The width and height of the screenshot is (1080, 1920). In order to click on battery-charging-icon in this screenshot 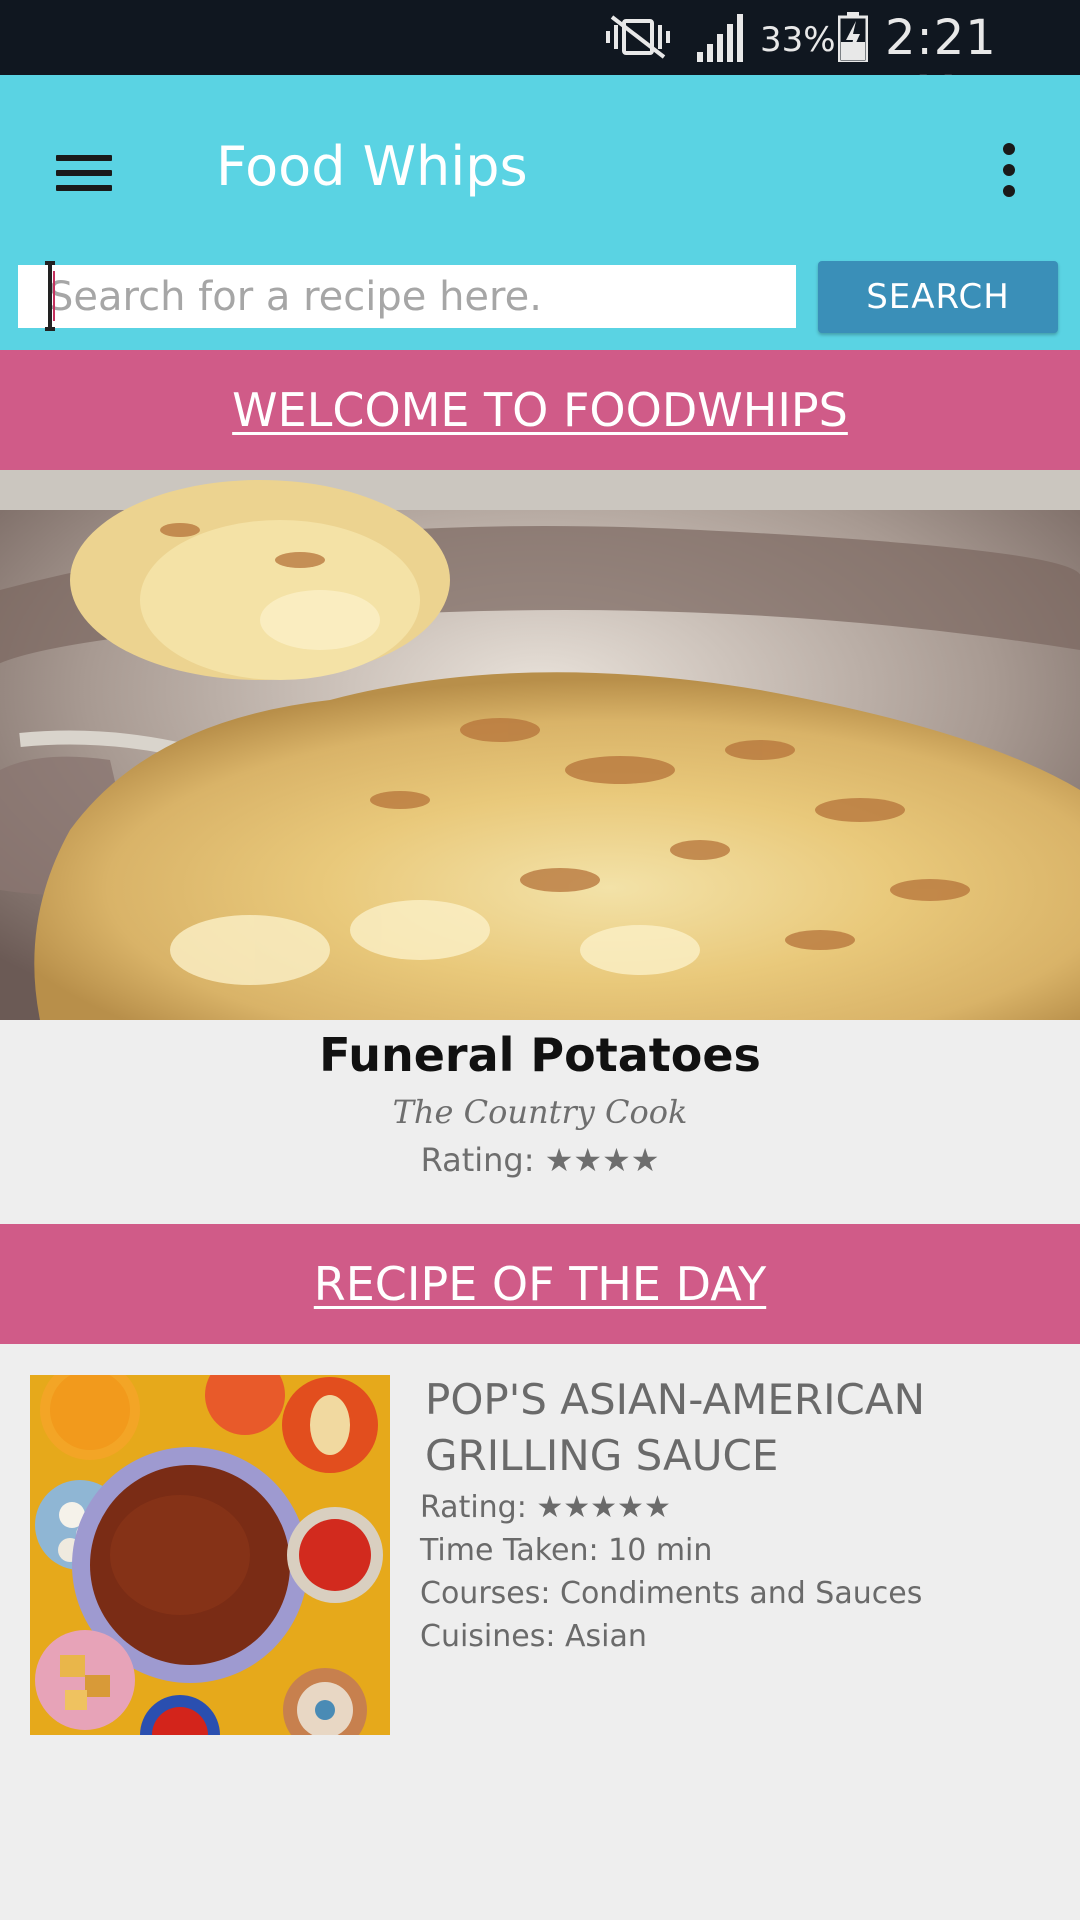, I will do `click(853, 37)`.